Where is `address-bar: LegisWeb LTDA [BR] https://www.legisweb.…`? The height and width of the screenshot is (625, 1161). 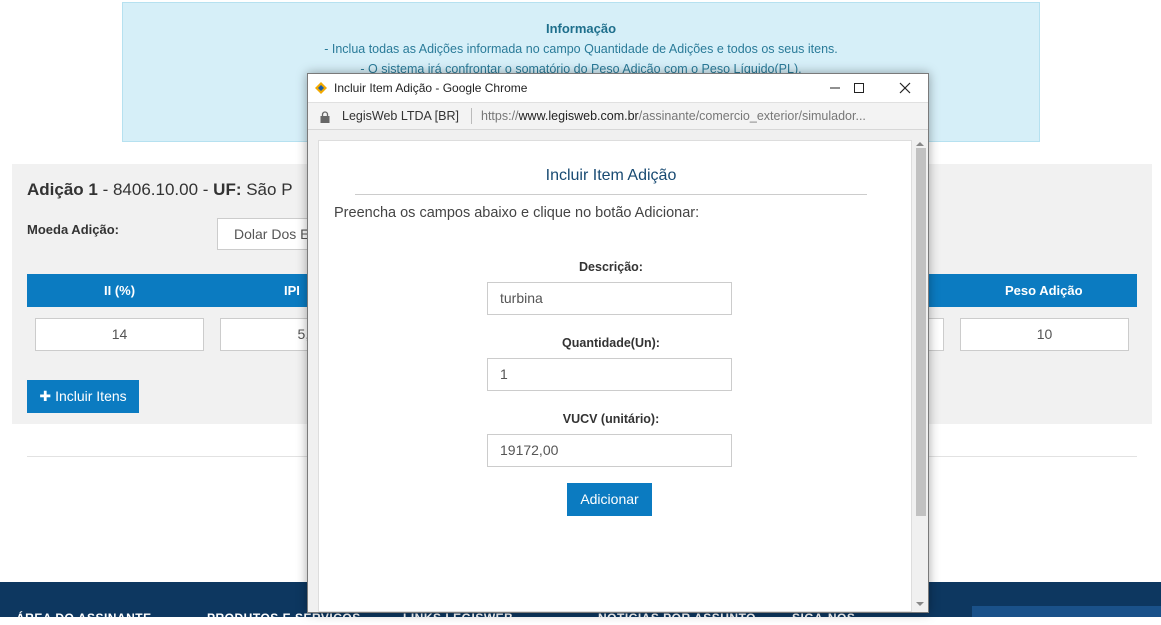 address-bar: LegisWeb LTDA [BR] https://www.legisweb.… is located at coordinates (618, 116).